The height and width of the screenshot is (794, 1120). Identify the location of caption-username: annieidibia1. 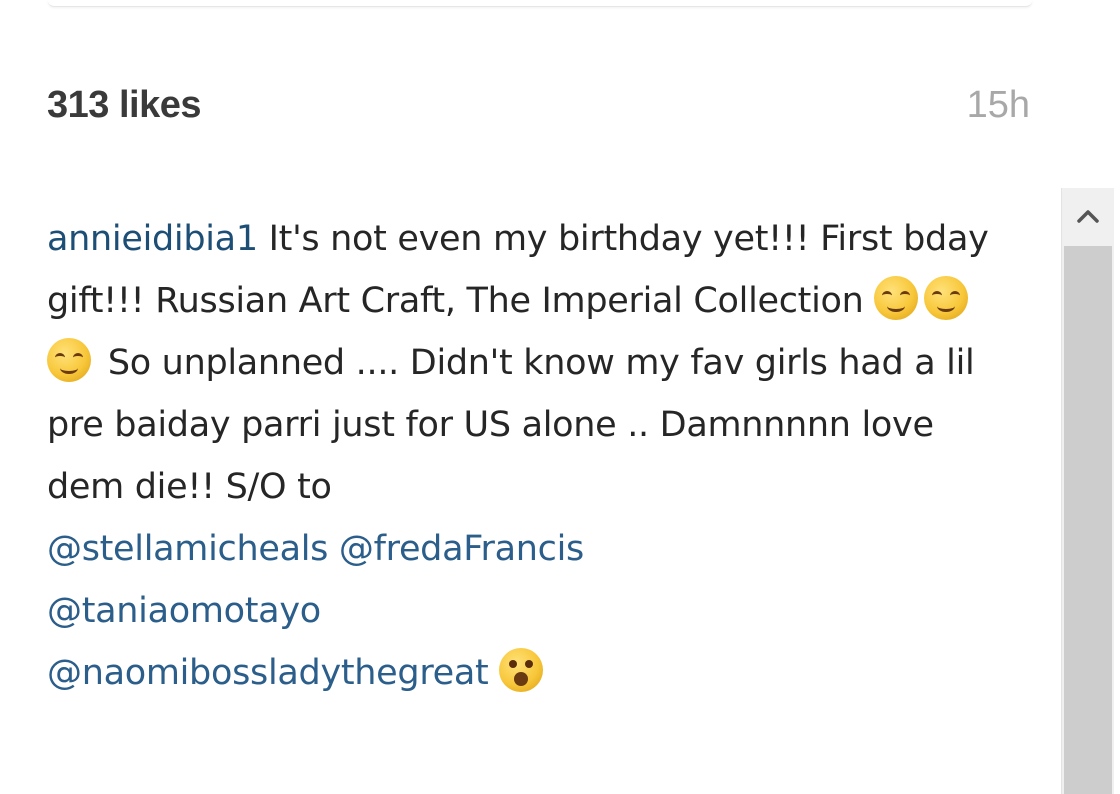
(152, 239).